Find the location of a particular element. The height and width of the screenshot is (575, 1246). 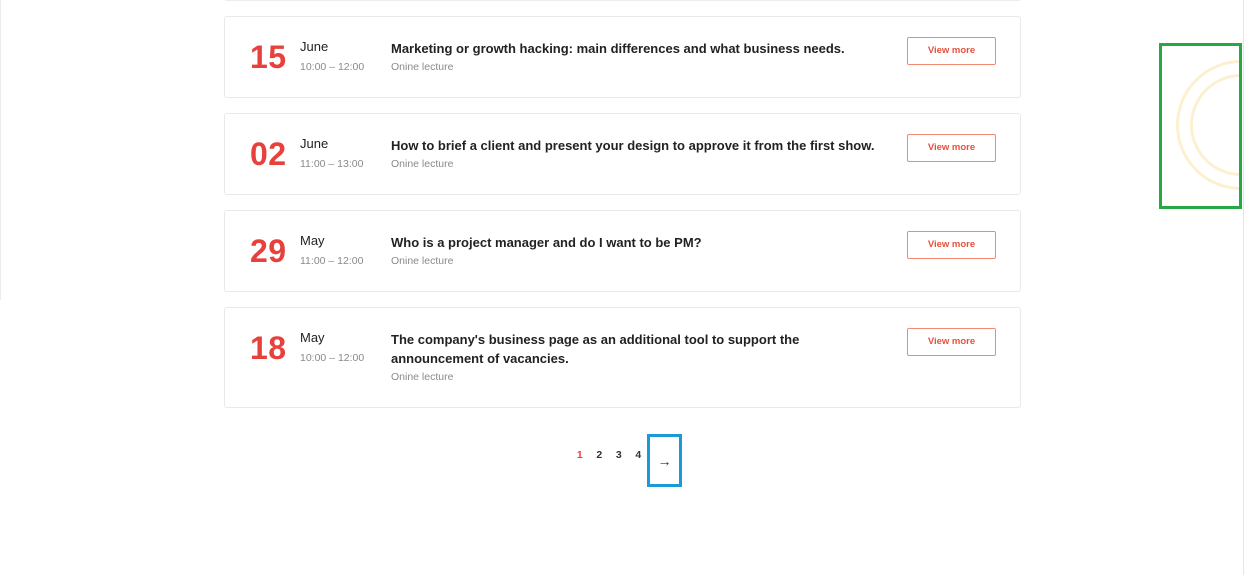

event-day: 29 is located at coordinates (268, 251).